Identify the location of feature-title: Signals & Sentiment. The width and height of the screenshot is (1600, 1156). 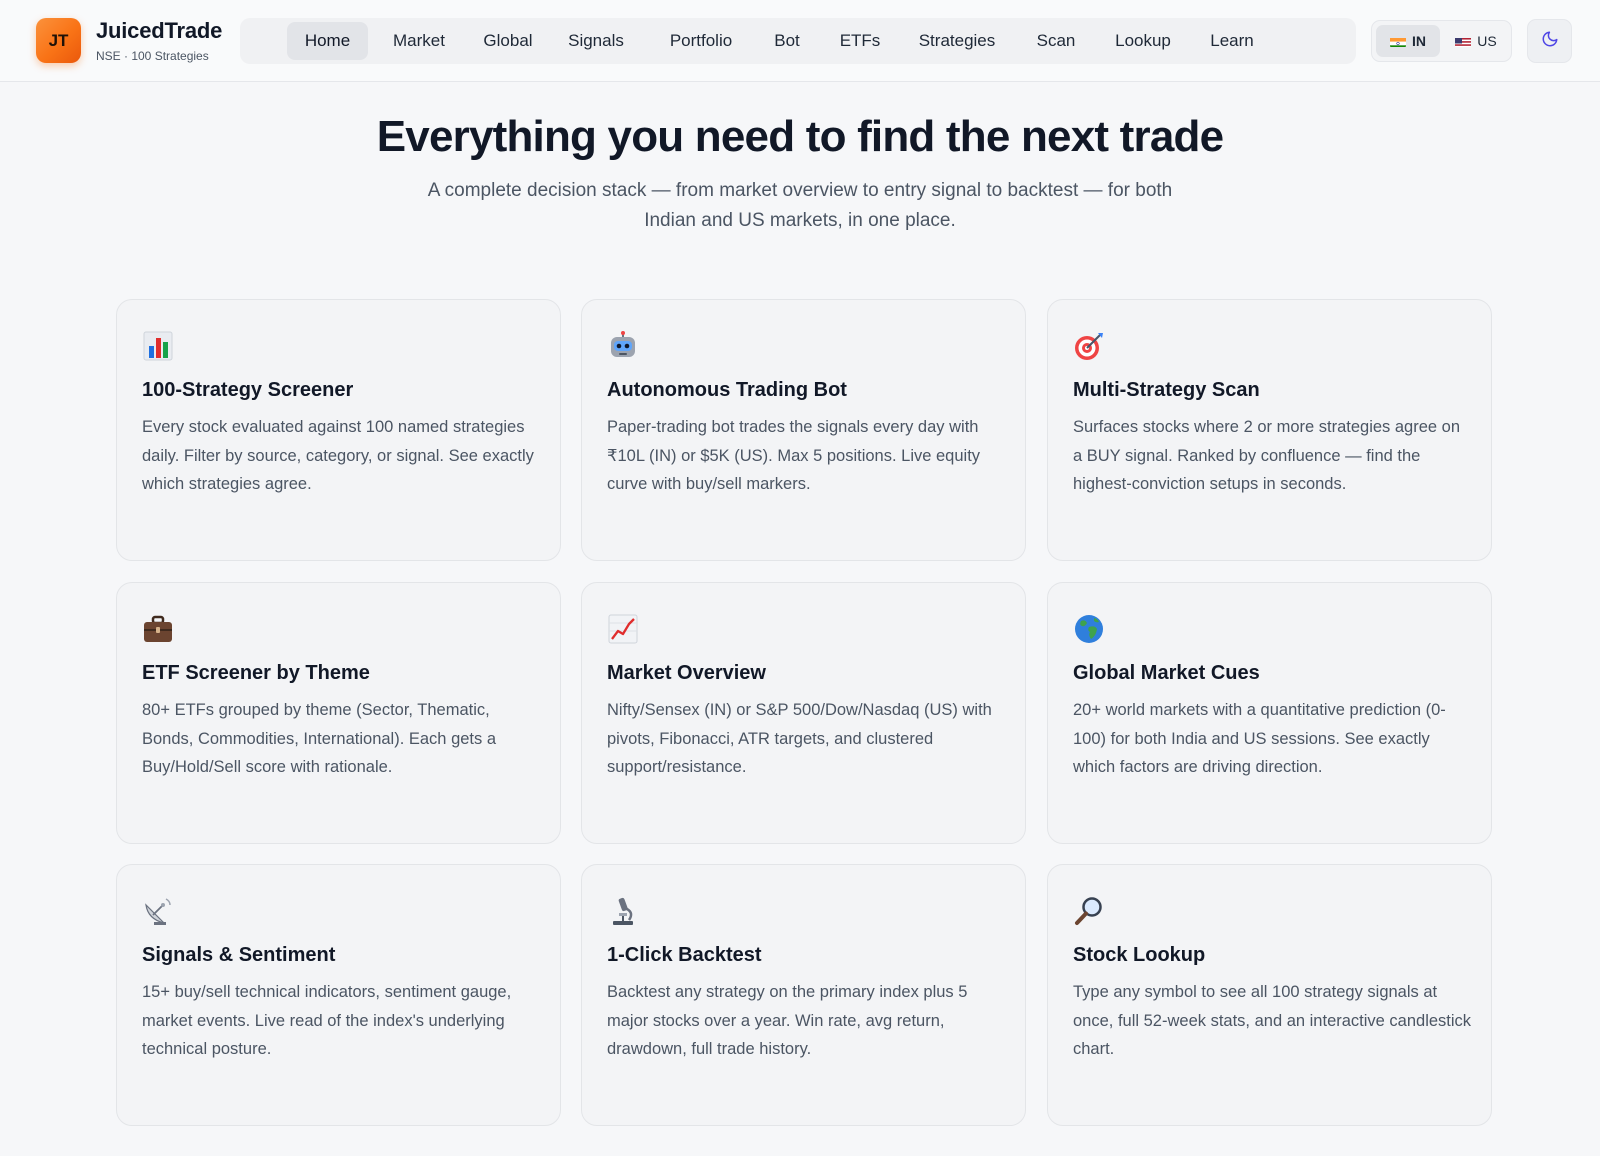
(239, 955).